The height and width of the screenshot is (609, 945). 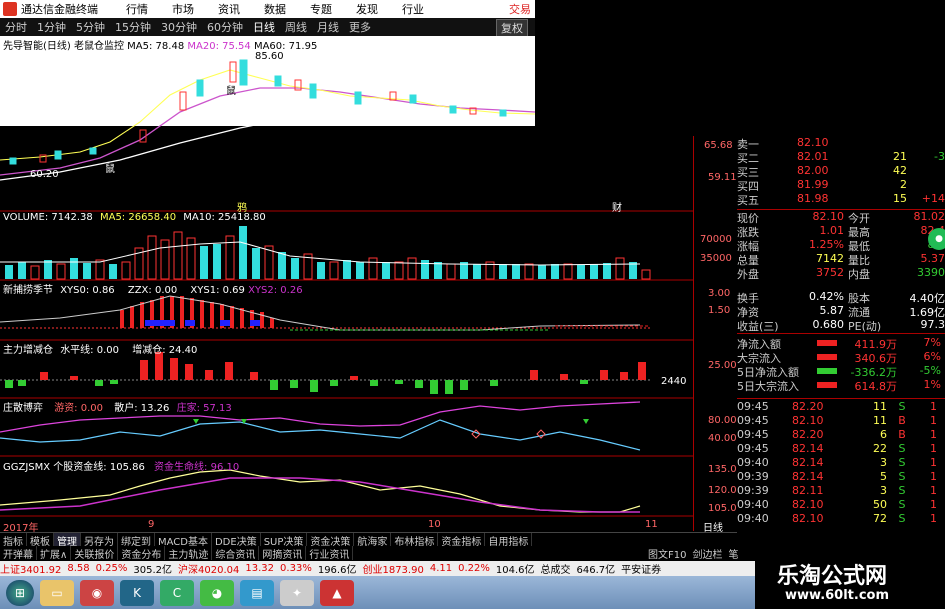 What do you see at coordinates (462, 540) in the screenshot?
I see `tab-zijinzhibiao: 资金指标` at bounding box center [462, 540].